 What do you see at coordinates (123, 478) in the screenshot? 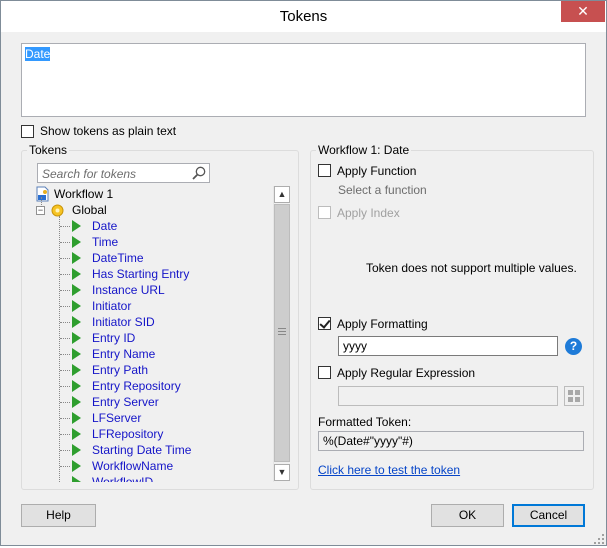
I see `token-item-label: WorkflowID` at bounding box center [123, 478].